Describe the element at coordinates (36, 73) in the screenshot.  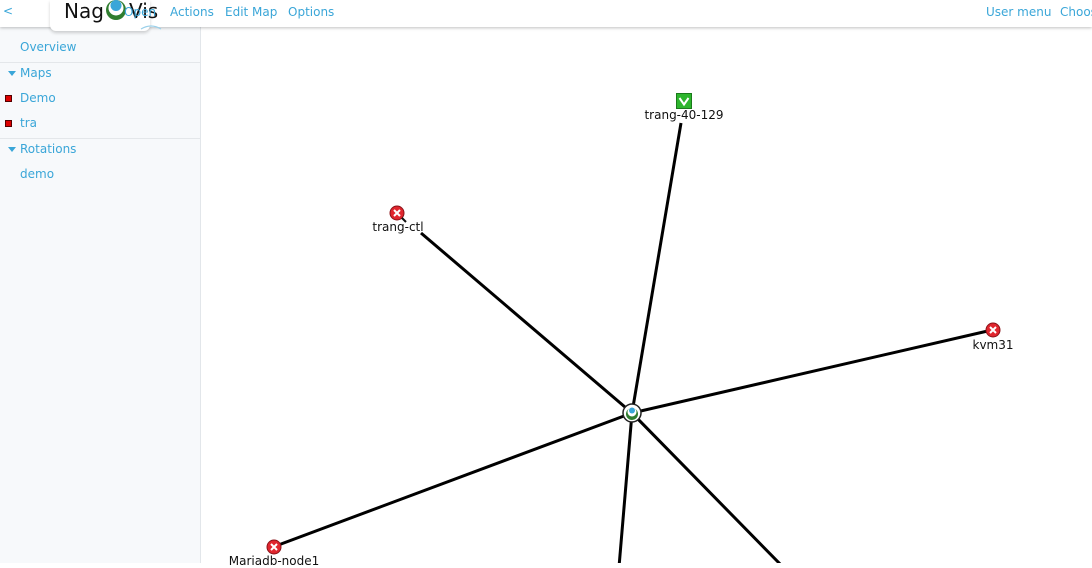
I see `sidebar-section-label: Maps` at that location.